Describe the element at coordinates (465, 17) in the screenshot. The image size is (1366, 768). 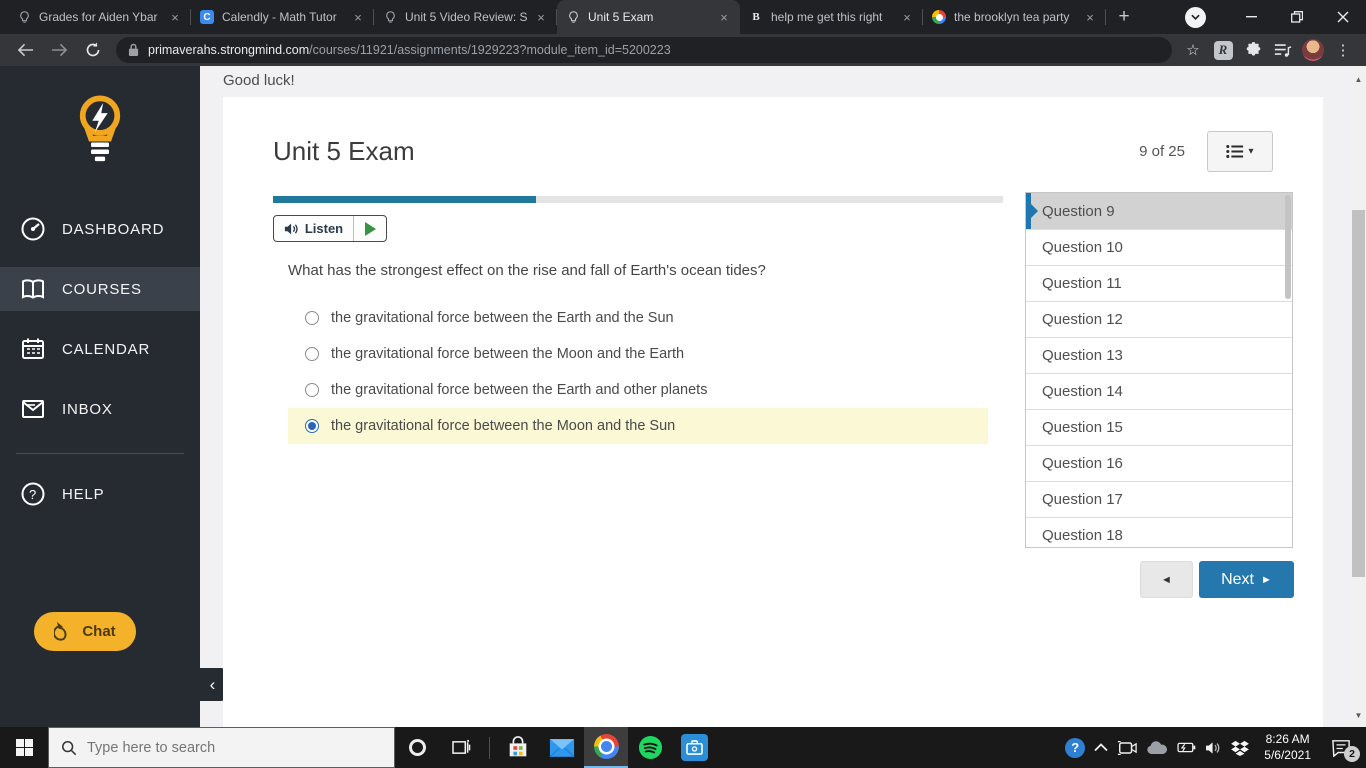
I see `tab-video-review: Unit 5 Video Review: S ×` at that location.